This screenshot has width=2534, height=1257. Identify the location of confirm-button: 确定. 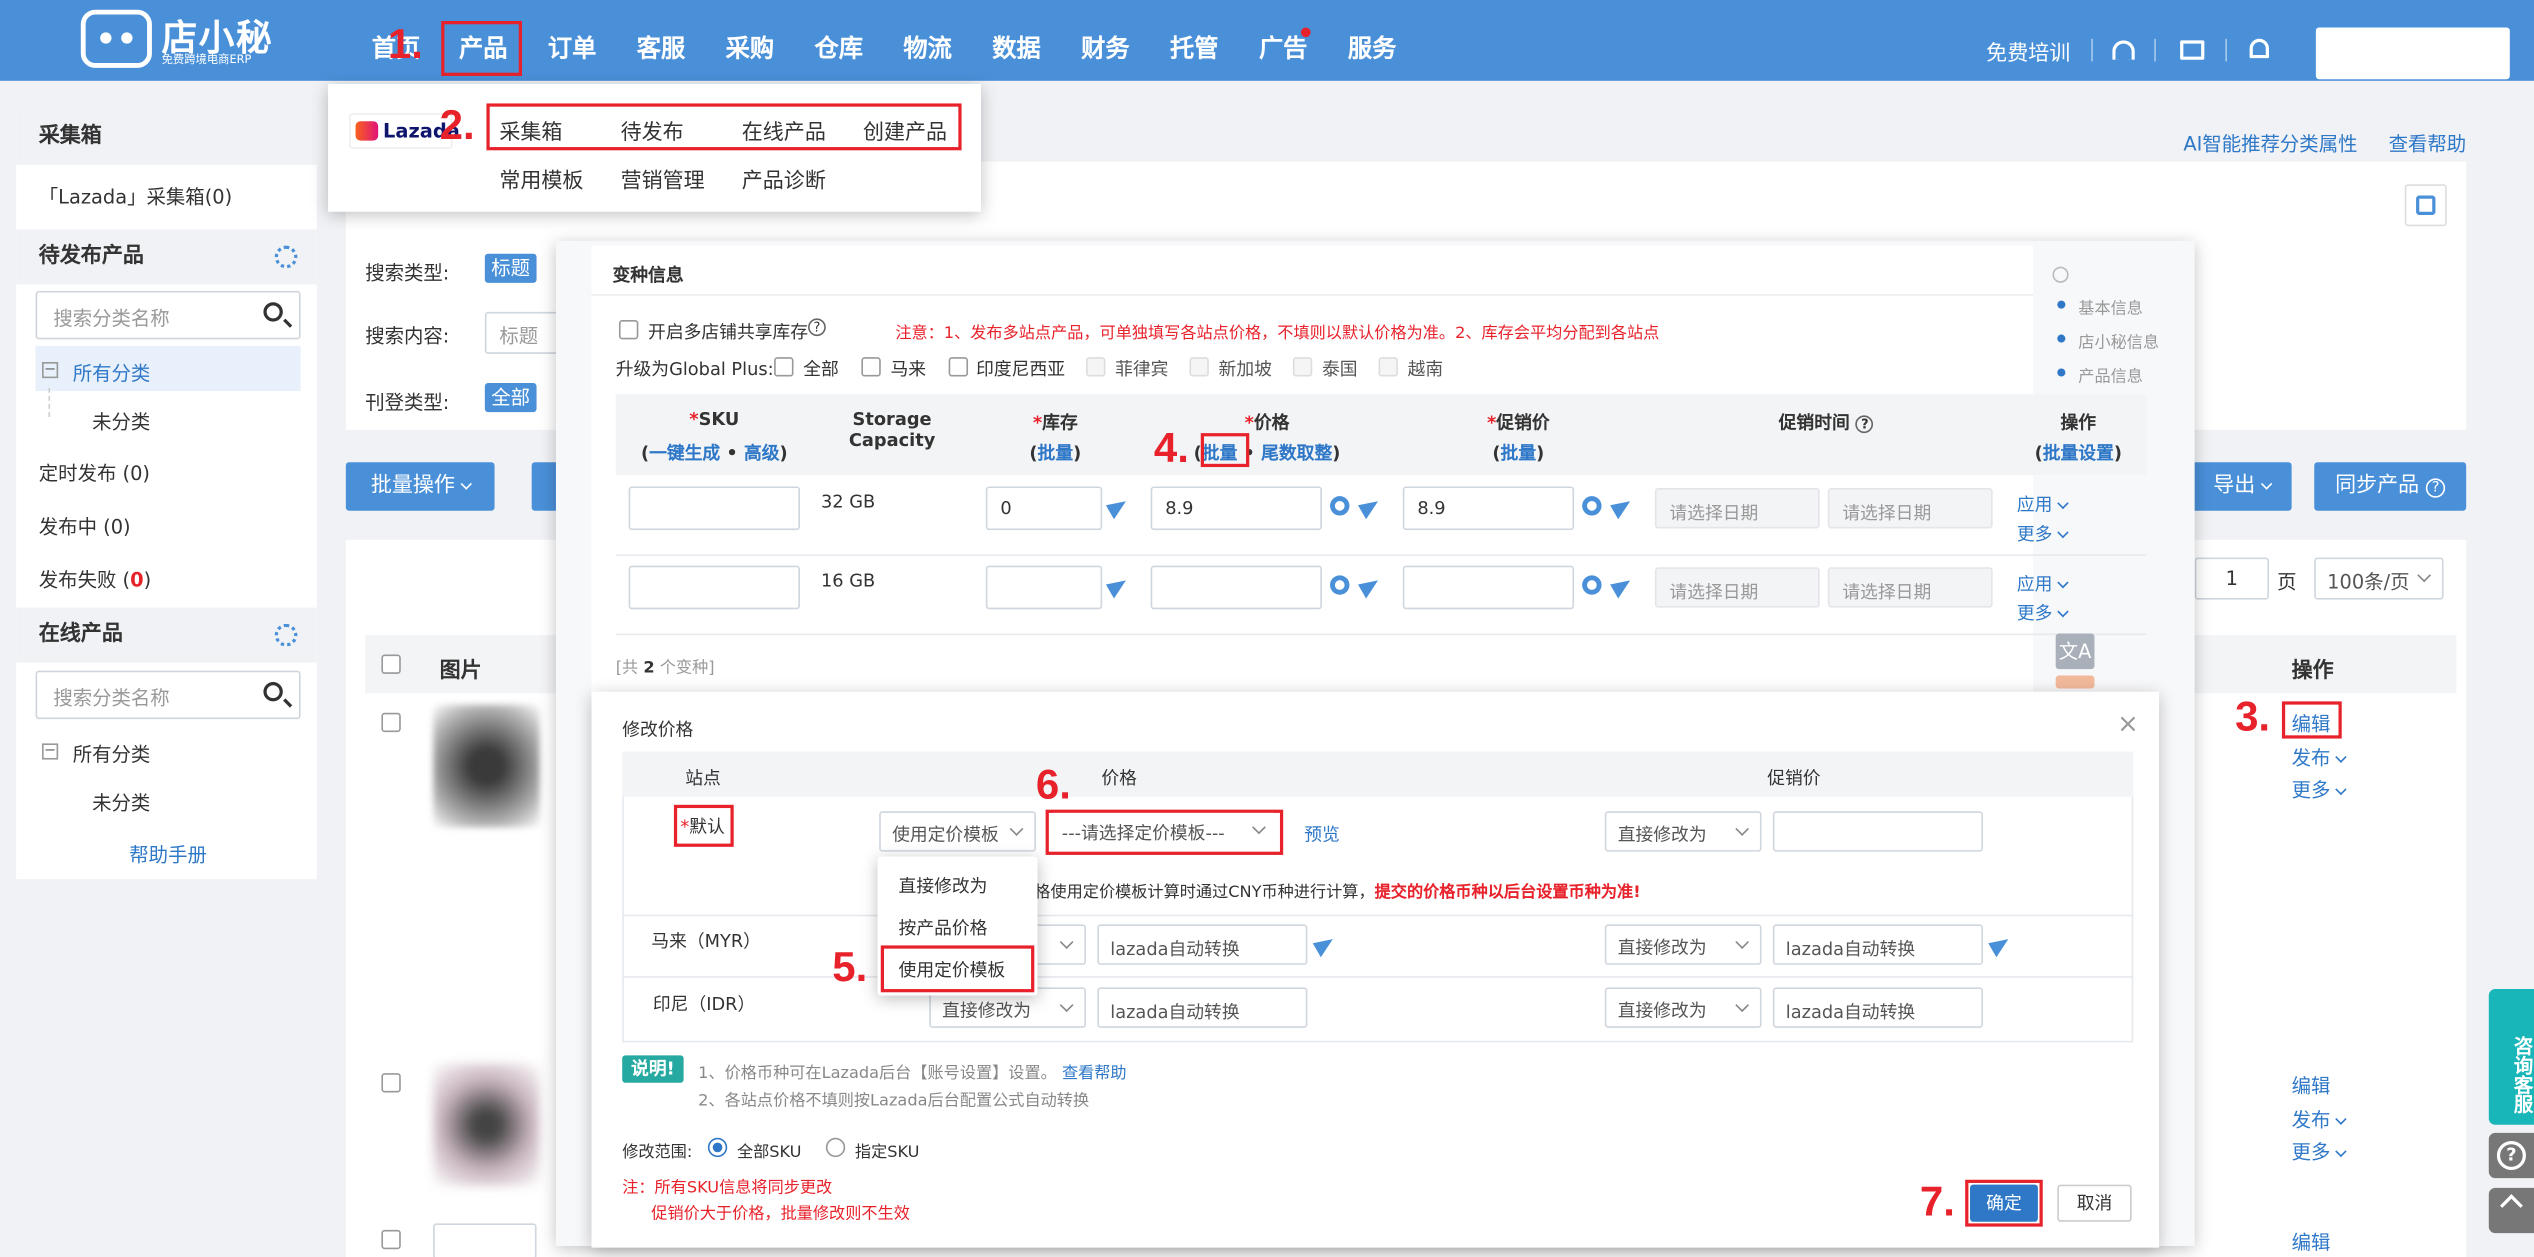
(2004, 1203).